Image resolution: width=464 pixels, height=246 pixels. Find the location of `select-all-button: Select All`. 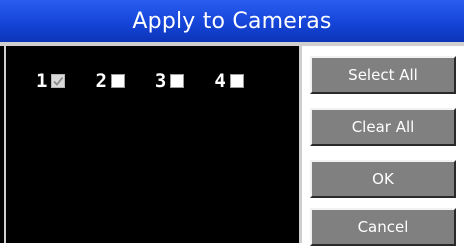

select-all-button: Select All is located at coordinates (383, 75).